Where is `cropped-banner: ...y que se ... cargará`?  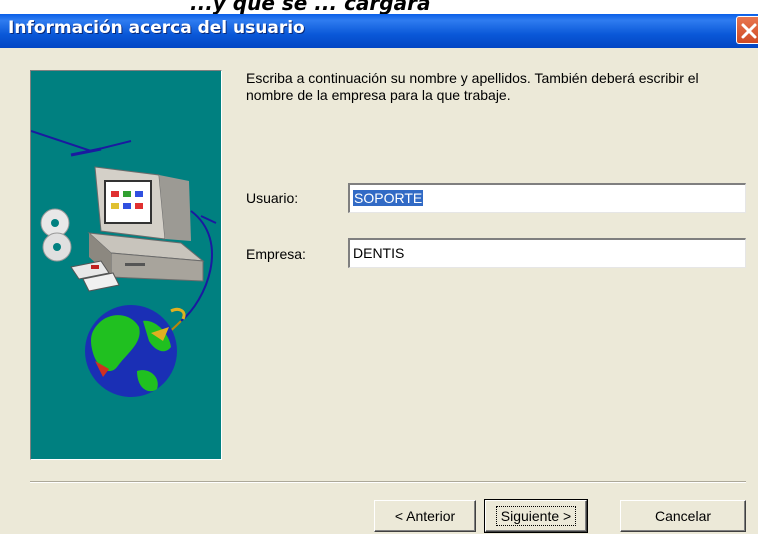
cropped-banner: ...y que se ... cargará is located at coordinates (379, 7).